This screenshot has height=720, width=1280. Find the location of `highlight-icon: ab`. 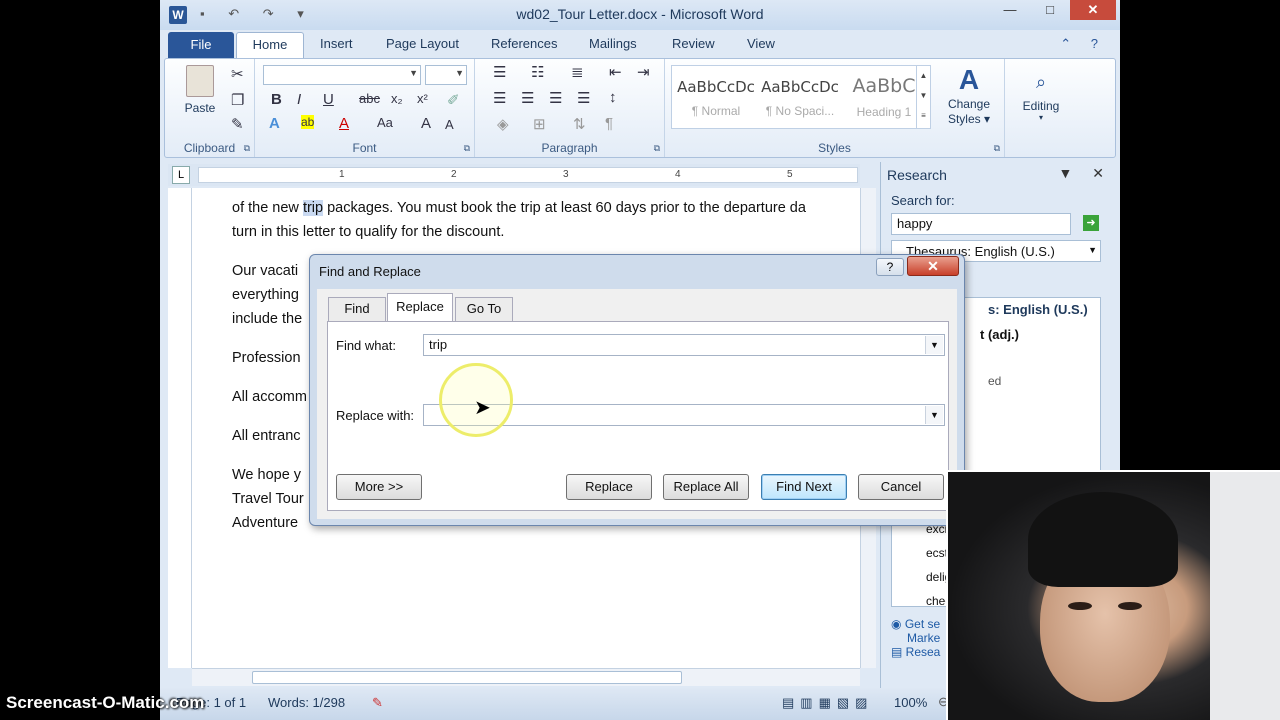

highlight-icon: ab is located at coordinates (308, 122).